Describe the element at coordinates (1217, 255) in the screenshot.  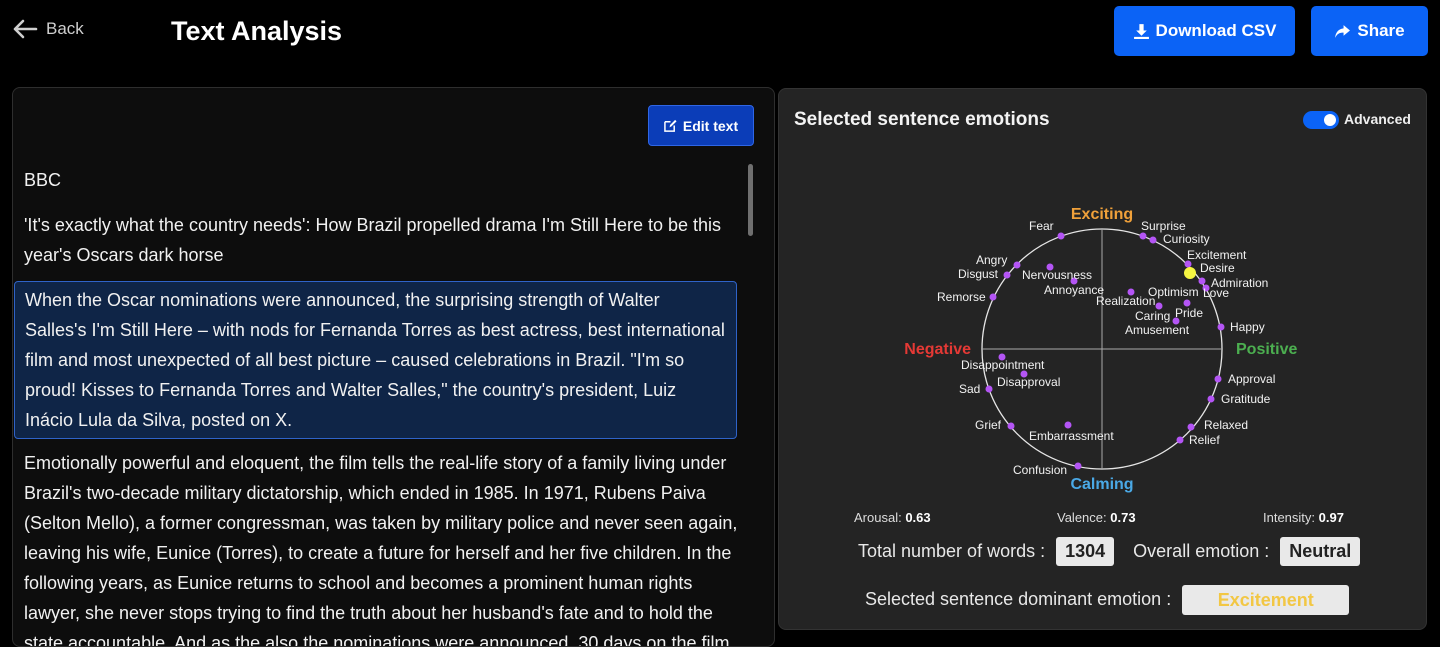
I see `label-excitement: Excitement` at that location.